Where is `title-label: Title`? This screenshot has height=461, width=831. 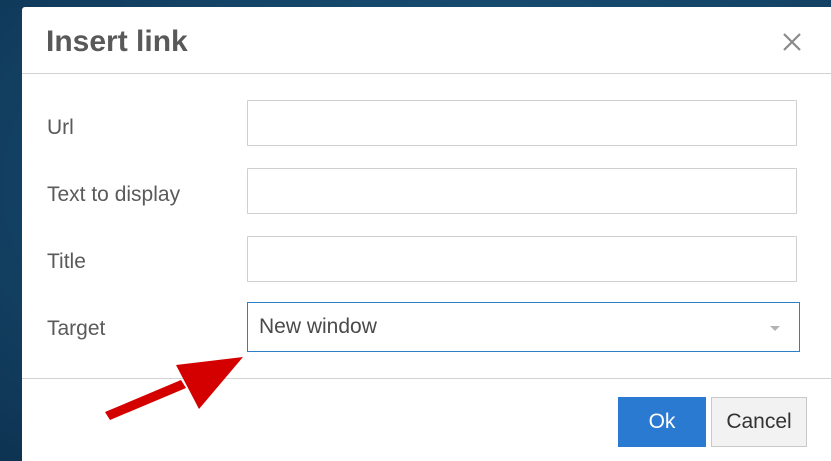
title-label: Title is located at coordinates (66, 261).